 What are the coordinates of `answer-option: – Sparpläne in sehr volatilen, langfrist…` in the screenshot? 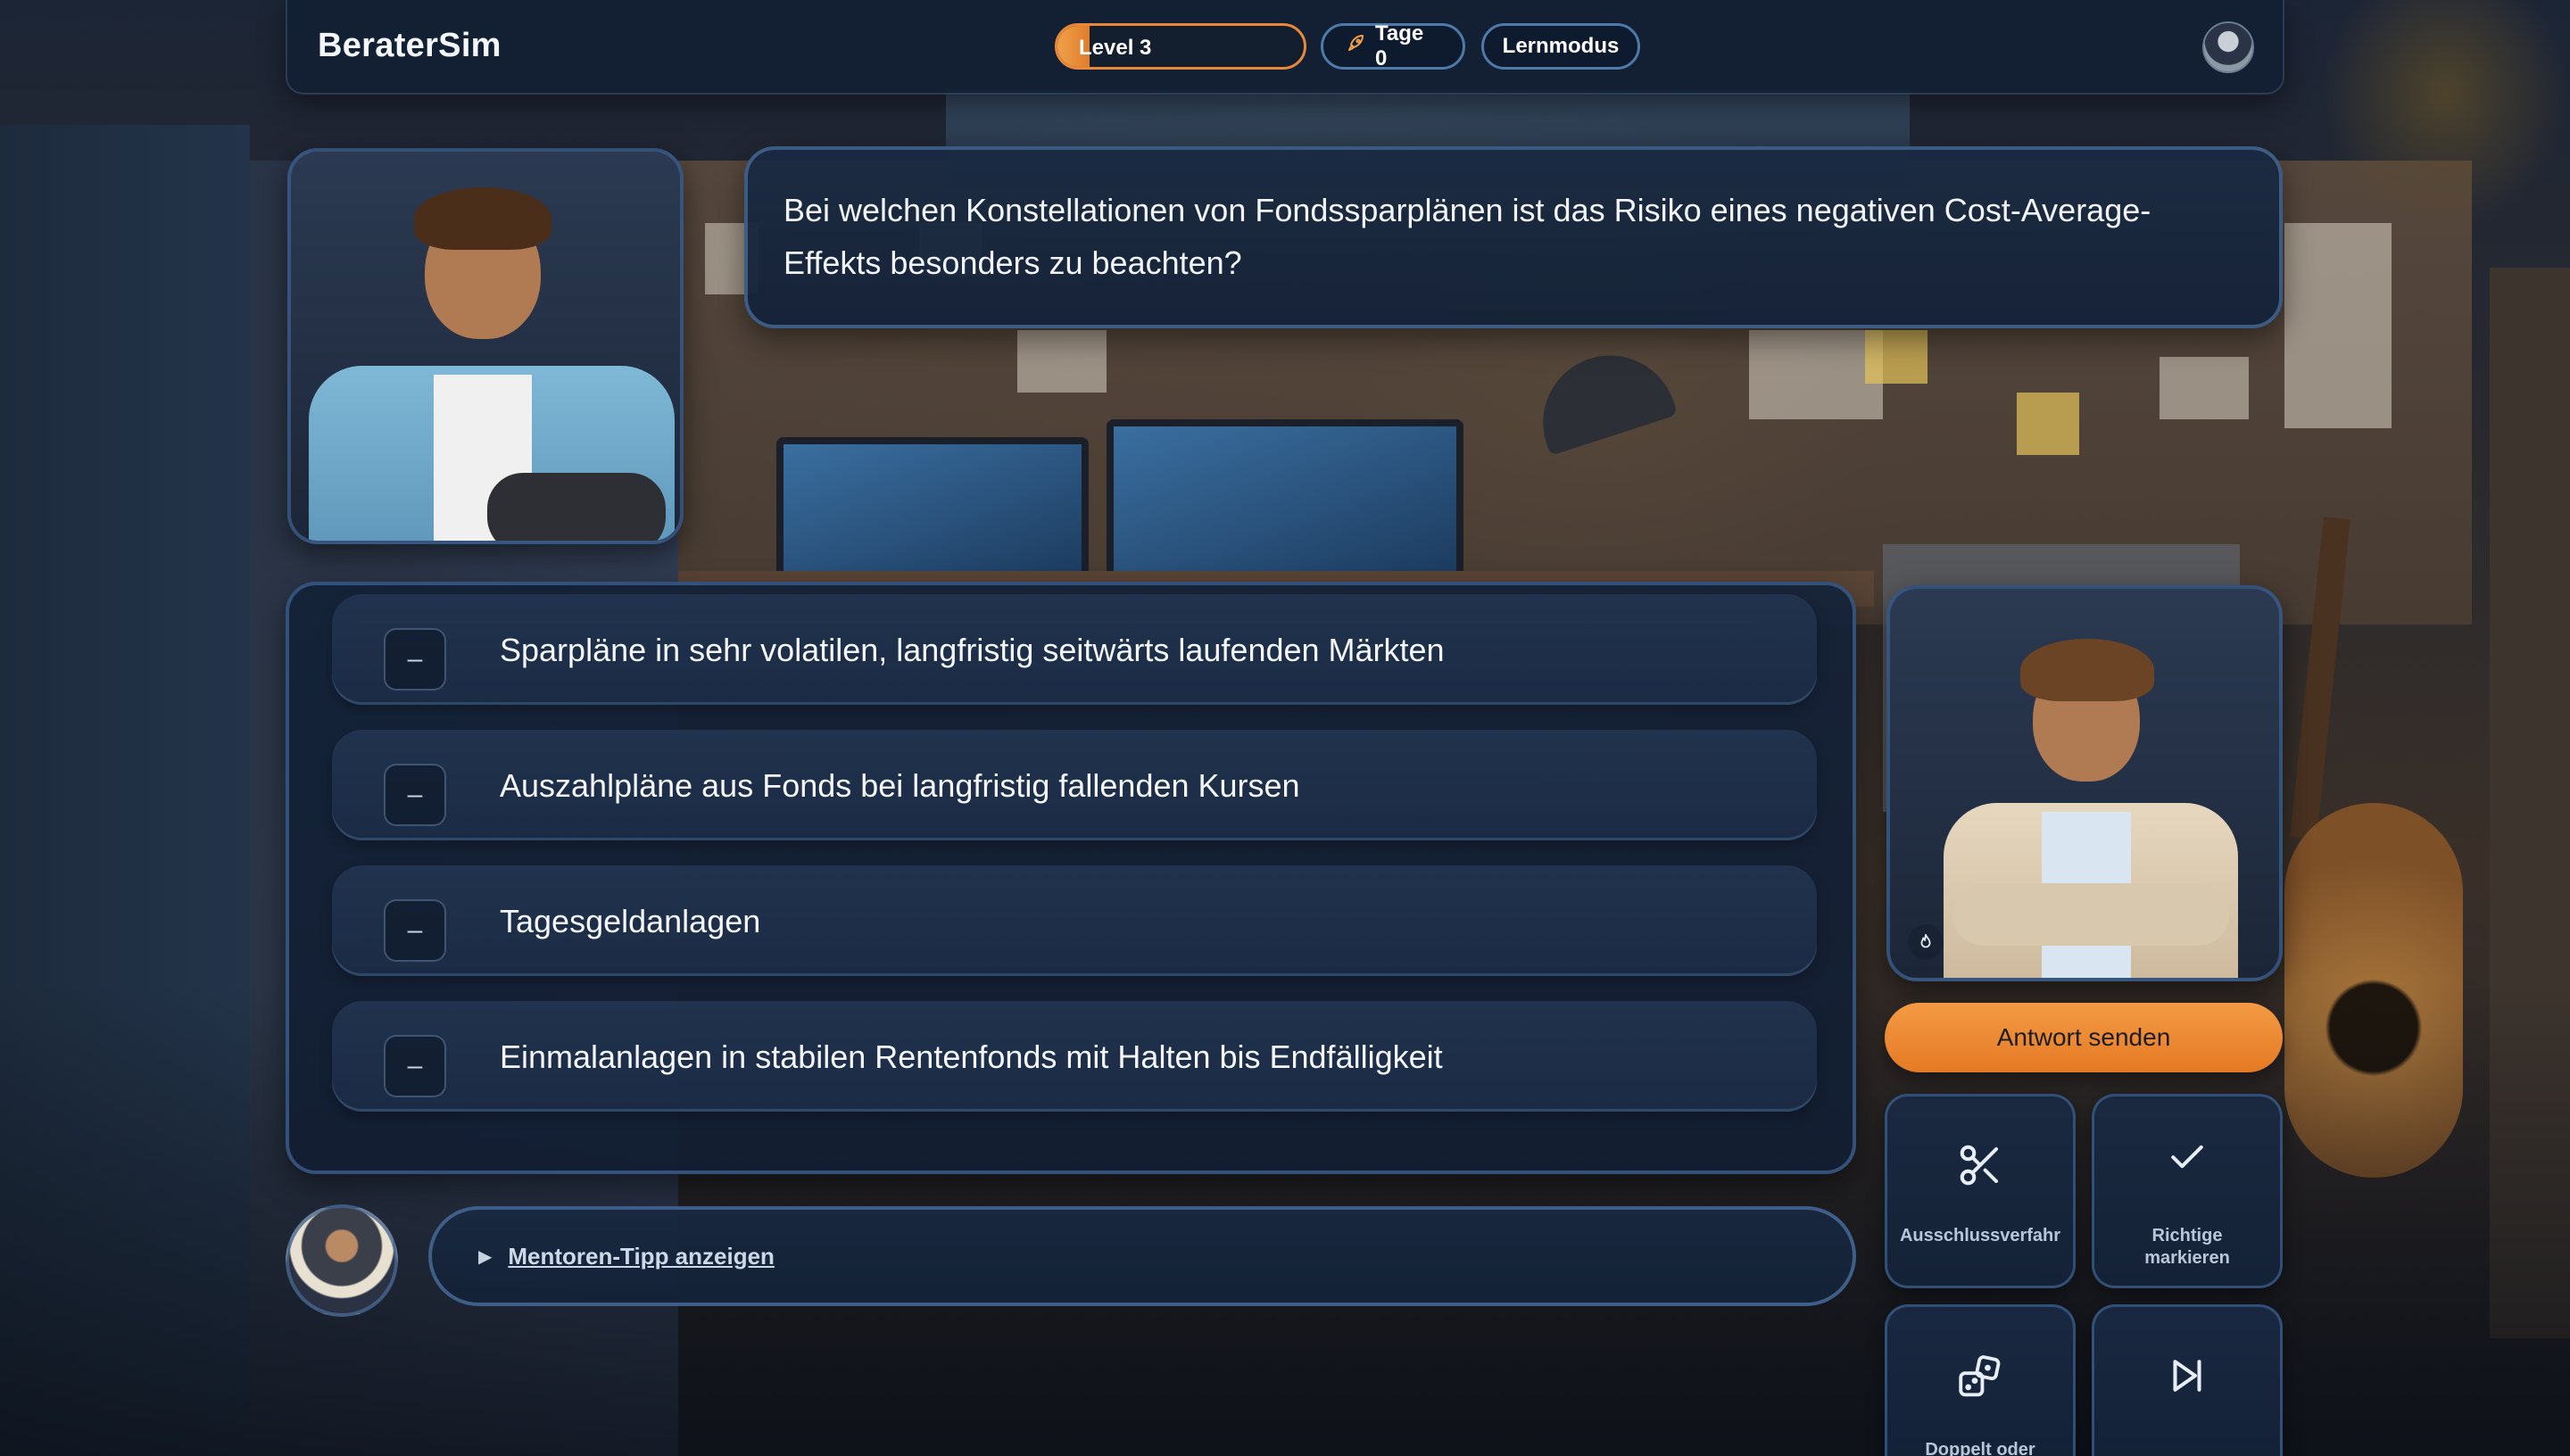 It's located at (1075, 649).